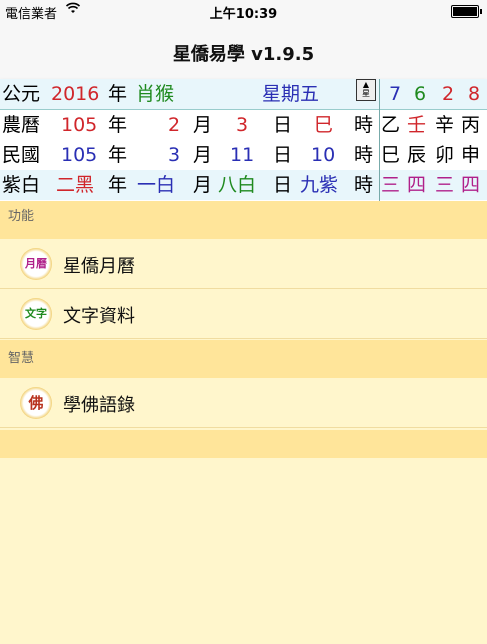  Describe the element at coordinates (391, 155) in the screenshot. I see `branch-1: 巳` at that location.